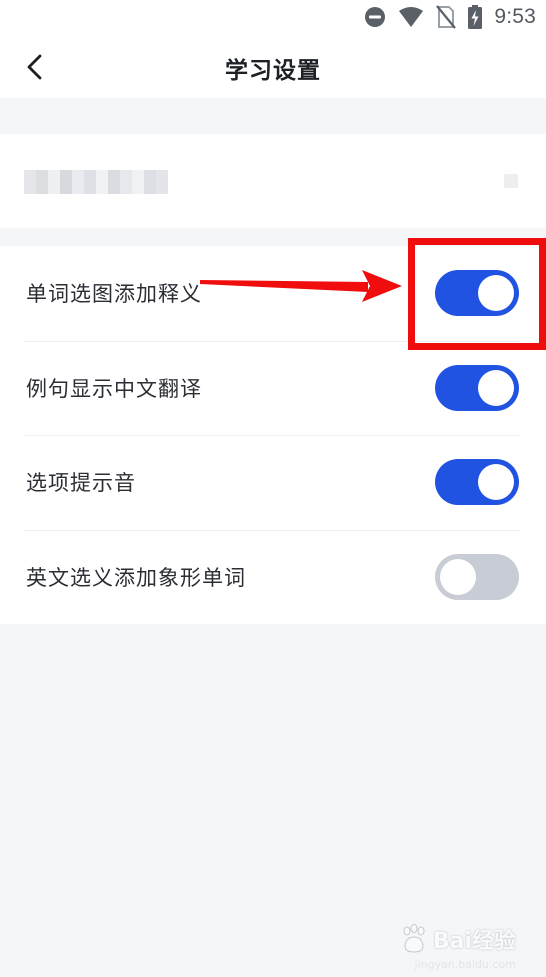  I want to click on watermark-text: Bai经验, so click(474, 941).